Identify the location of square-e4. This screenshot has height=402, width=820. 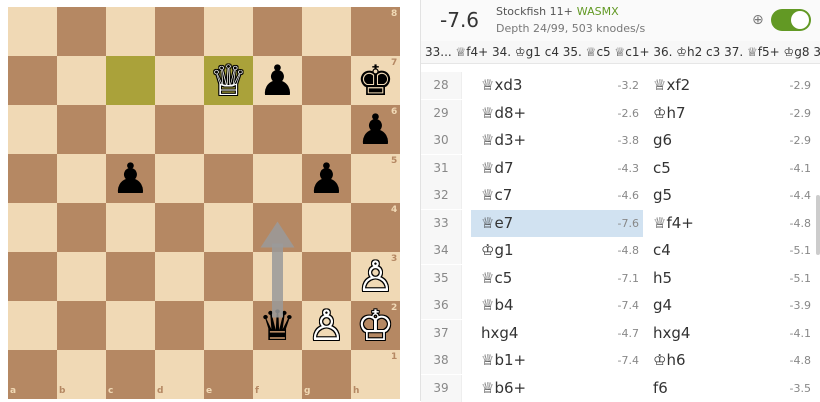
(228, 227).